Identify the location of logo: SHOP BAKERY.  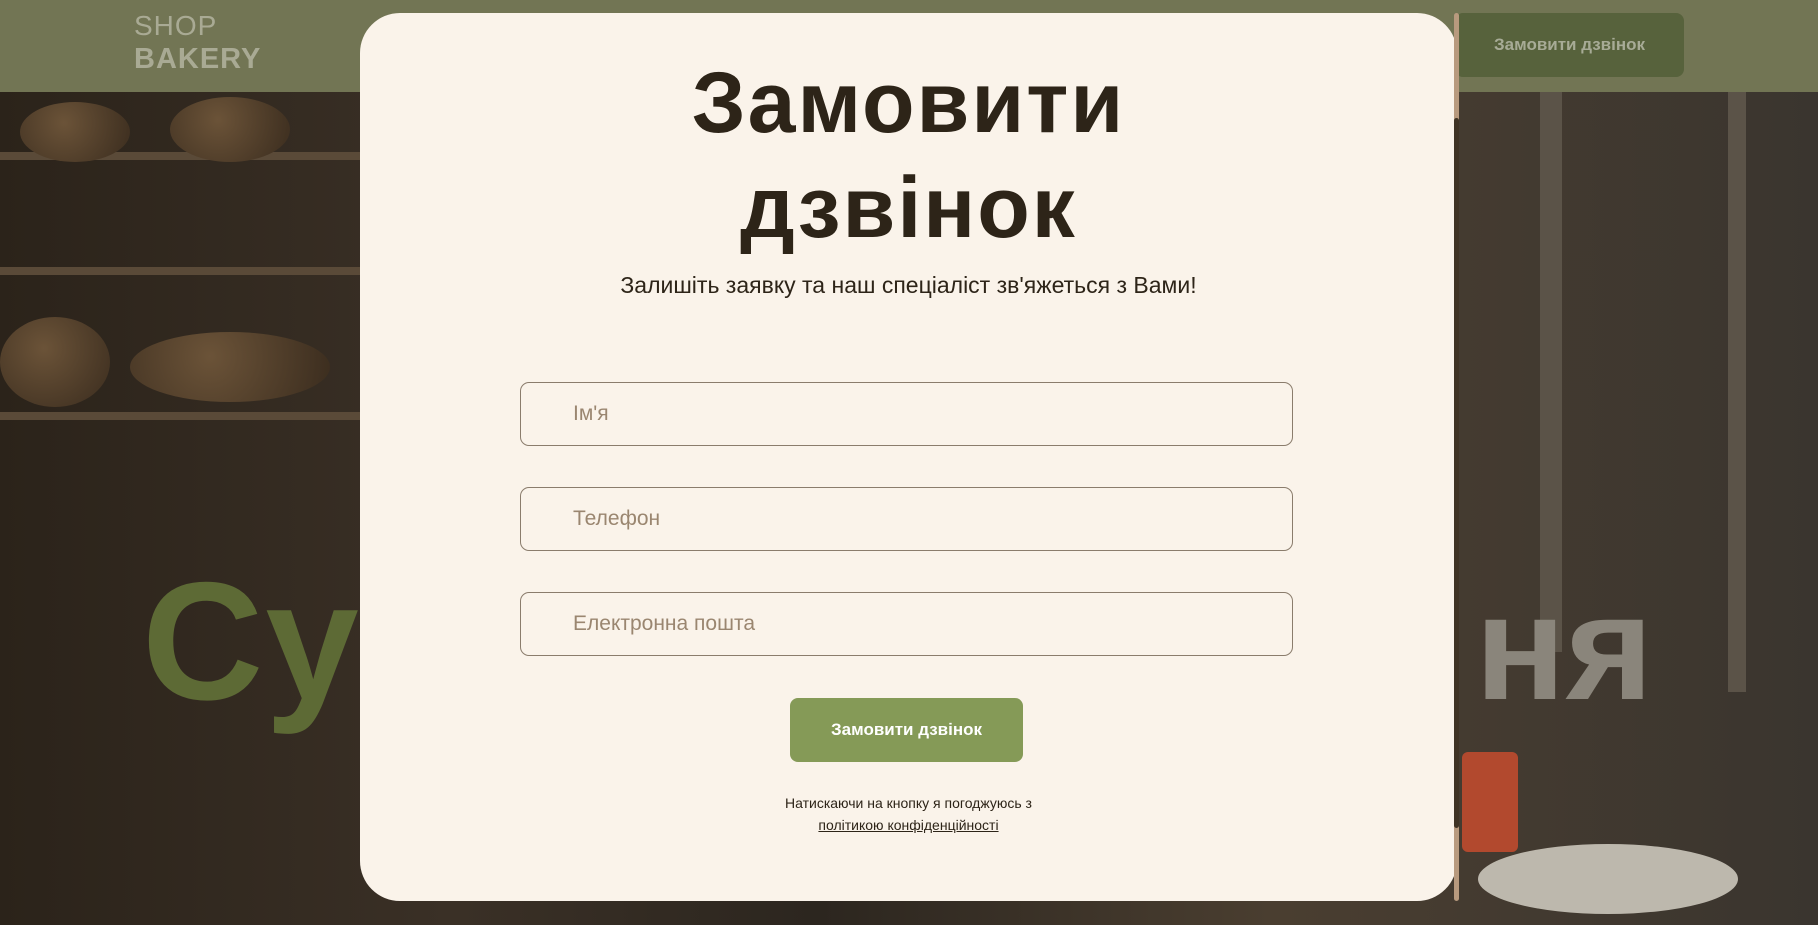
(197, 43).